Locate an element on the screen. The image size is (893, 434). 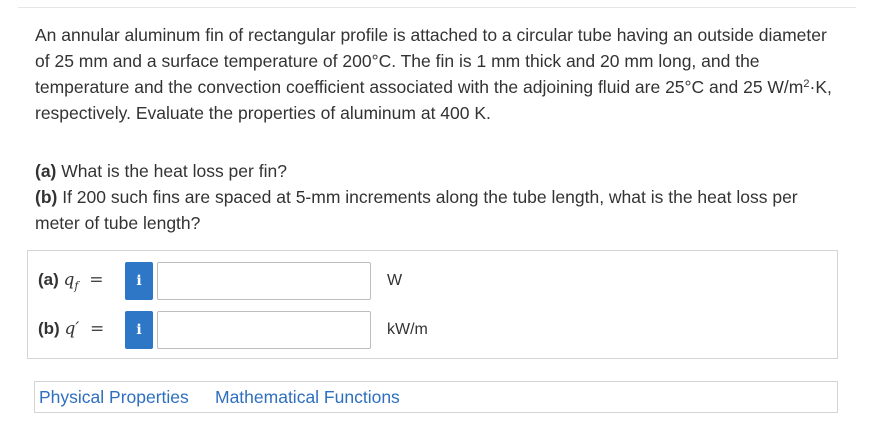
answer-a-label: (a) qf = is located at coordinates (70, 281).